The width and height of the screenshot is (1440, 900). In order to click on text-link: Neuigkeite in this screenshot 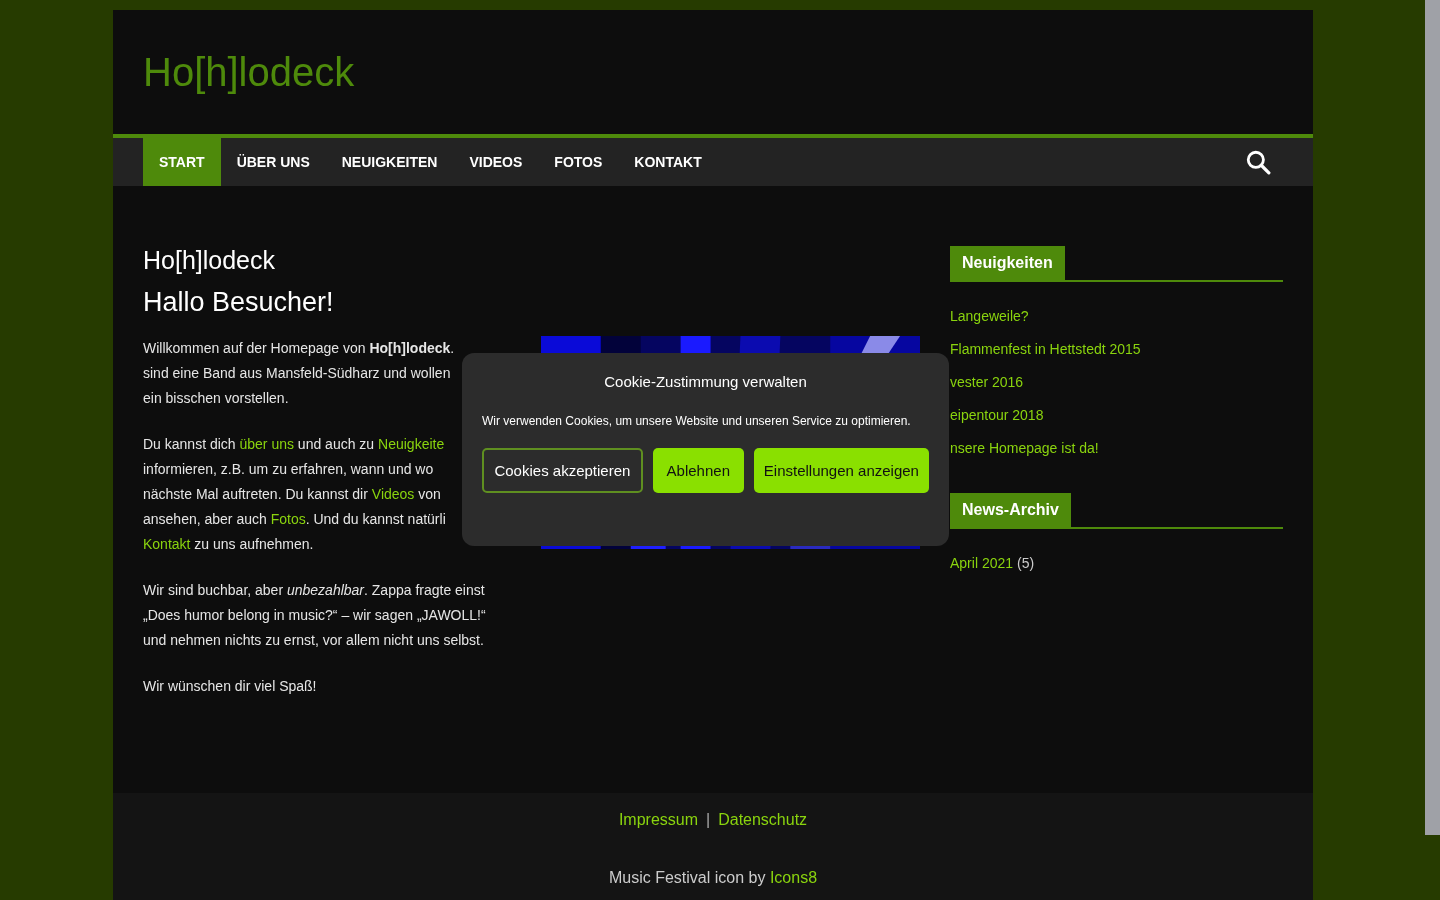, I will do `click(411, 444)`.